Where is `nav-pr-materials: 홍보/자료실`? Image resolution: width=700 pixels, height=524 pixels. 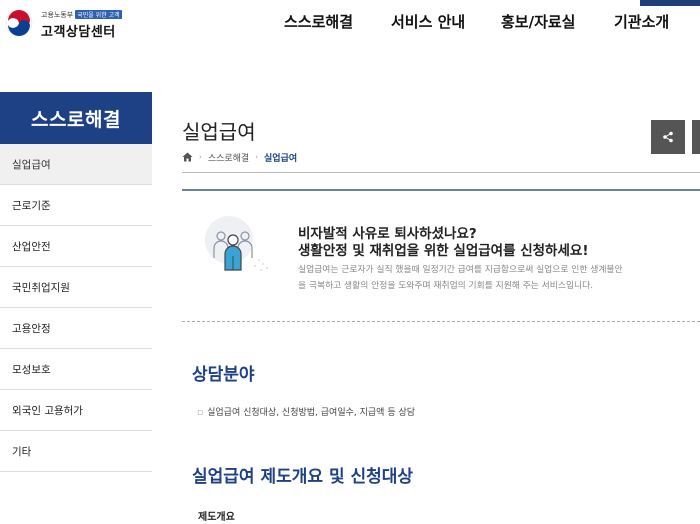
nav-pr-materials: 홍보/자료실 is located at coordinates (538, 21).